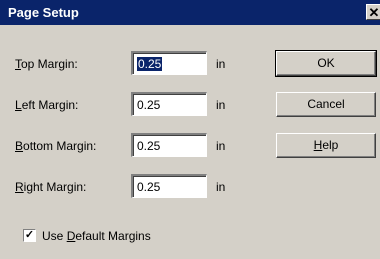 This screenshot has height=259, width=380. I want to click on use-default-margins-checkbox: ✓, so click(29, 235).